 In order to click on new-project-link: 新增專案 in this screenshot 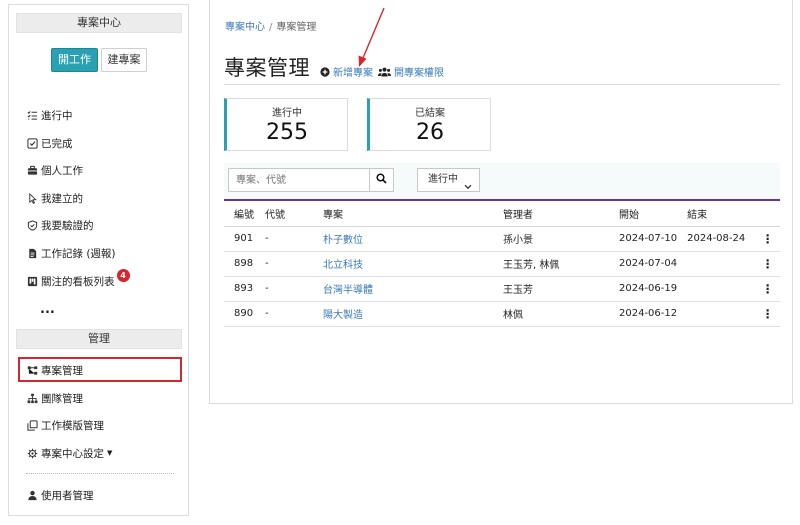, I will do `click(346, 71)`.